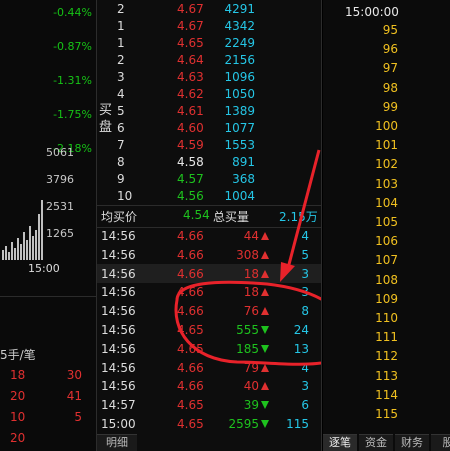 The width and height of the screenshot is (450, 451). I want to click on separator, so click(321, 225).